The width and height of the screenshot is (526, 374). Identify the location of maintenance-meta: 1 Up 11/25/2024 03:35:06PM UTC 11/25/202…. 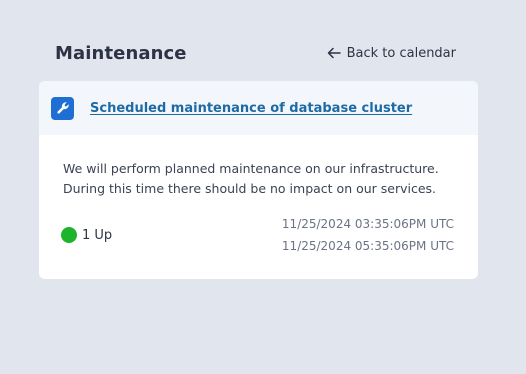
(257, 235).